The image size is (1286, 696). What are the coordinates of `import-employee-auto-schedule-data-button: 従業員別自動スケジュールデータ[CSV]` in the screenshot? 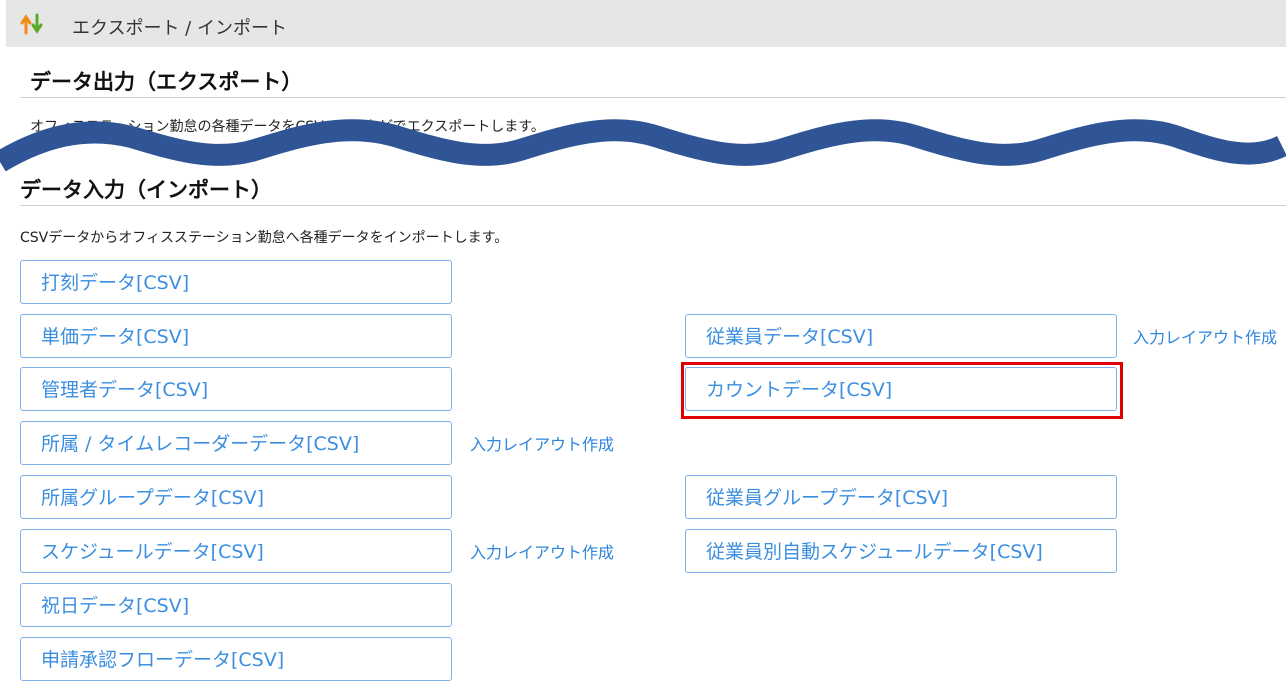 It's located at (901, 551).